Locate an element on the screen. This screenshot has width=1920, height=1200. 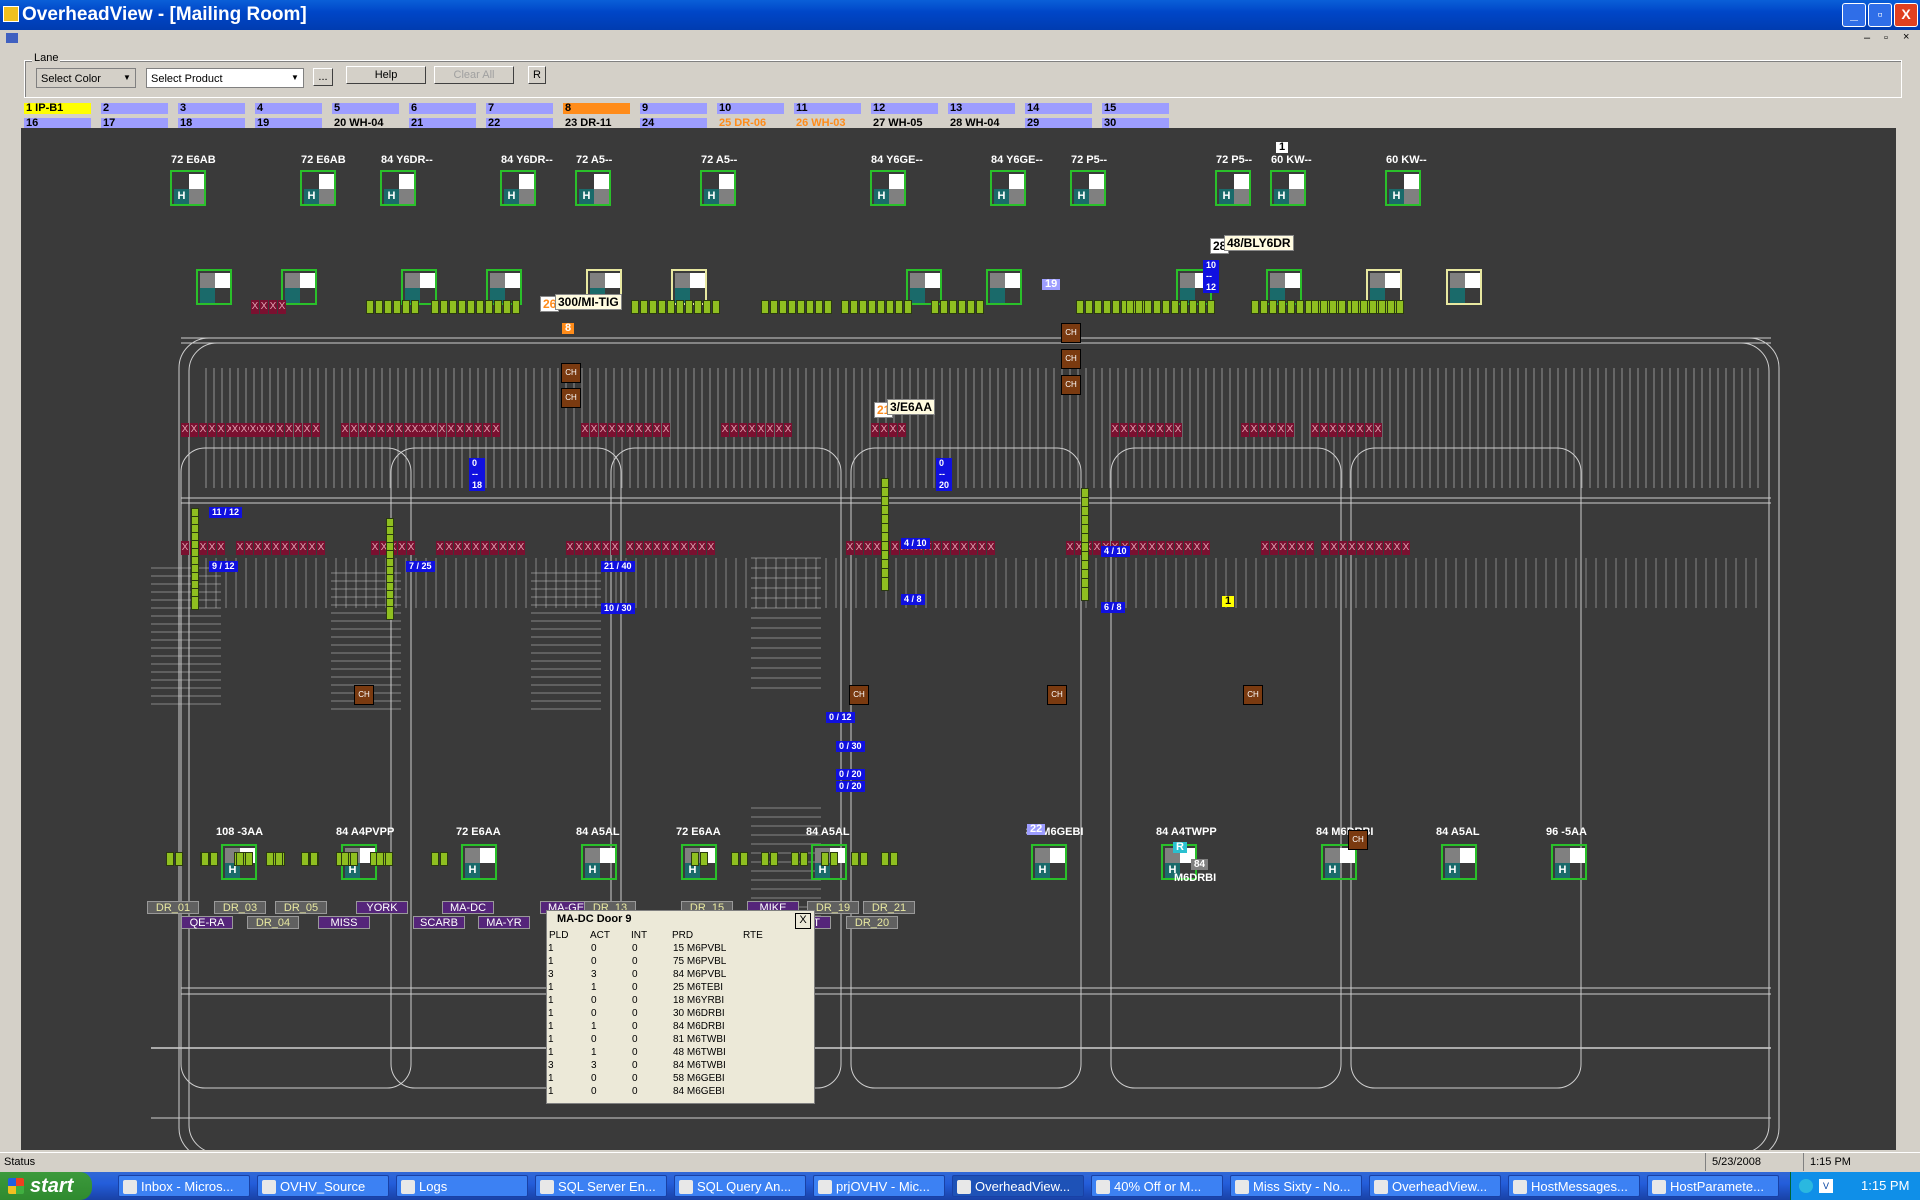
door-label: DR_21 is located at coordinates (889, 907).